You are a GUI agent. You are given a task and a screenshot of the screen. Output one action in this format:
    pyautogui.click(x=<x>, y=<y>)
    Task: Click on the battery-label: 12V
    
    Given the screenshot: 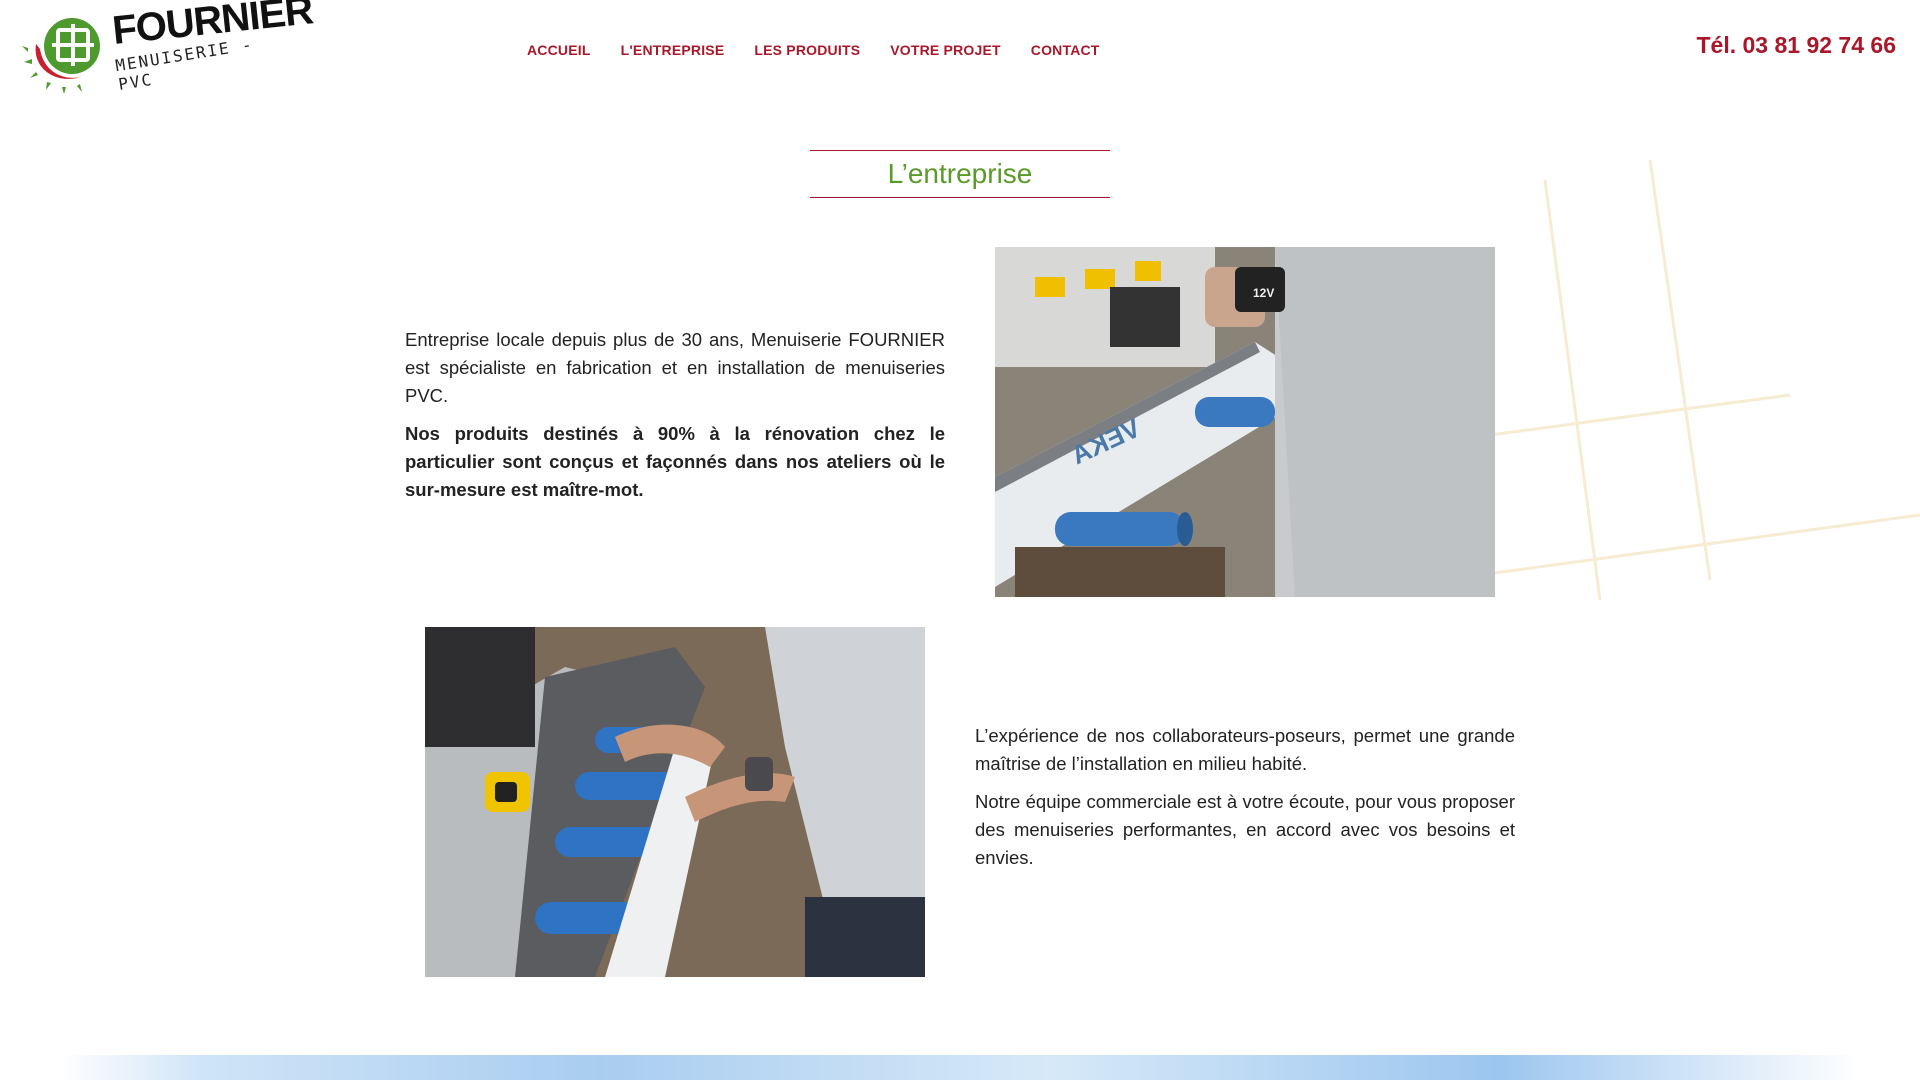 What is the action you would take?
    pyautogui.click(x=1263, y=293)
    